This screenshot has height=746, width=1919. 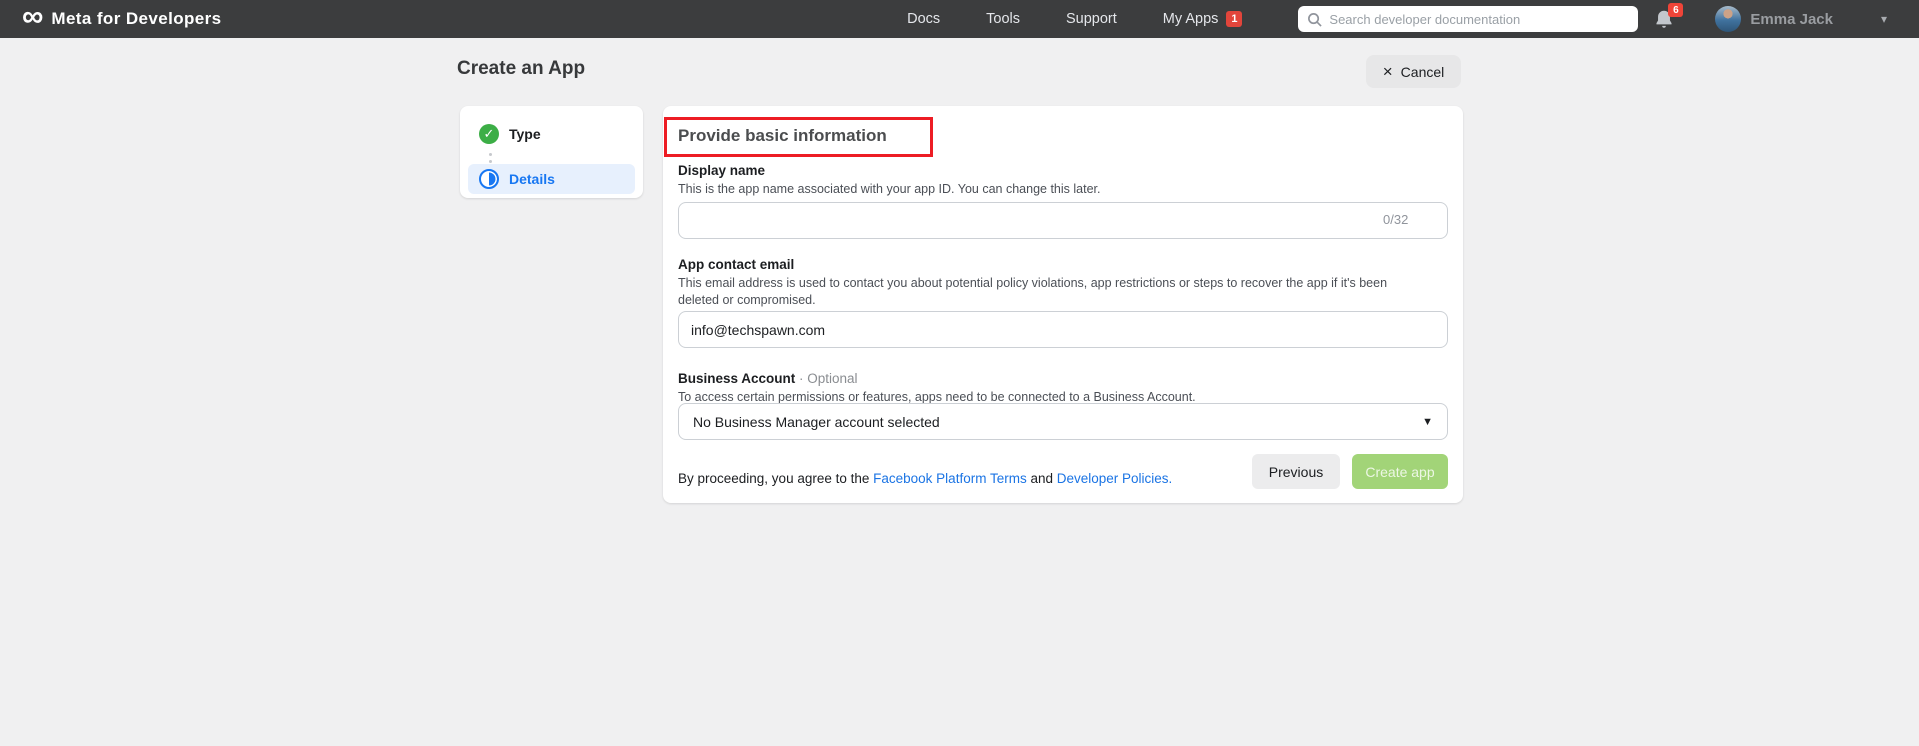 What do you see at coordinates (1422, 71) in the screenshot?
I see `cancel-button-label: Cancel` at bounding box center [1422, 71].